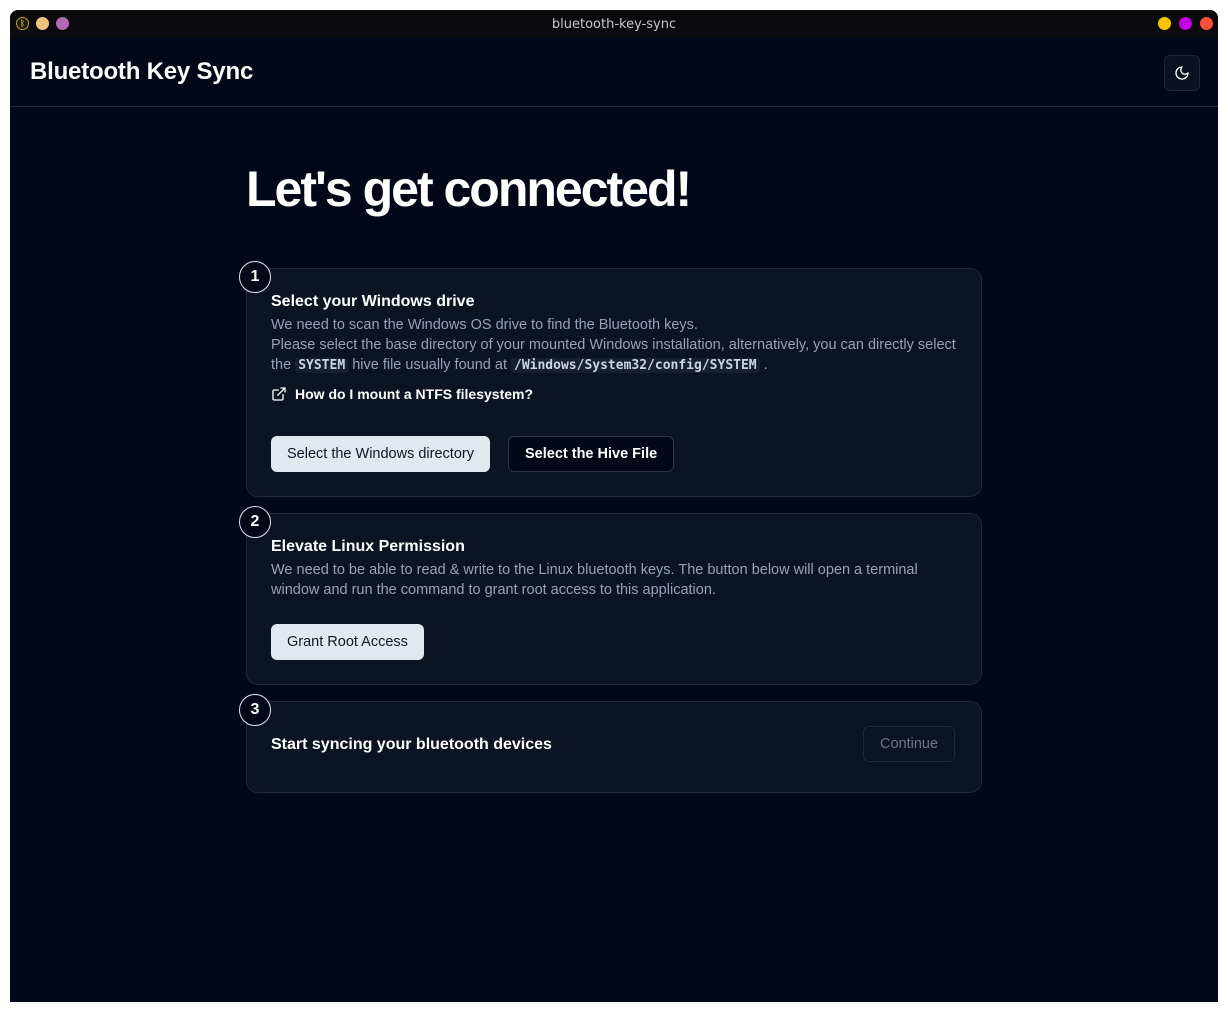 The width and height of the screenshot is (1228, 1012). I want to click on step-title: Elevate Linux Permission, so click(368, 546).